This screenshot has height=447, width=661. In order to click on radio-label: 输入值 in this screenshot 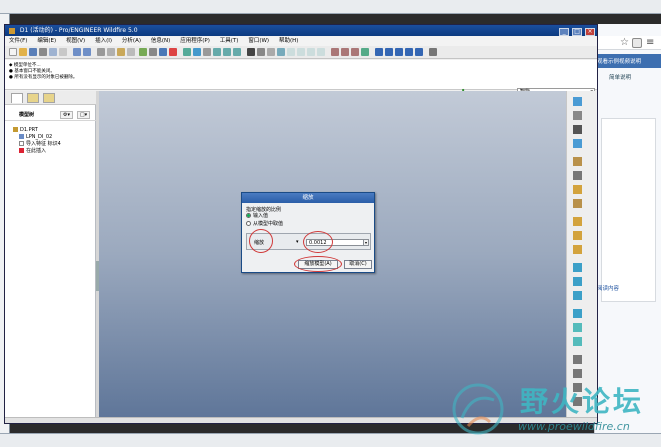, I will do `click(261, 216)`.